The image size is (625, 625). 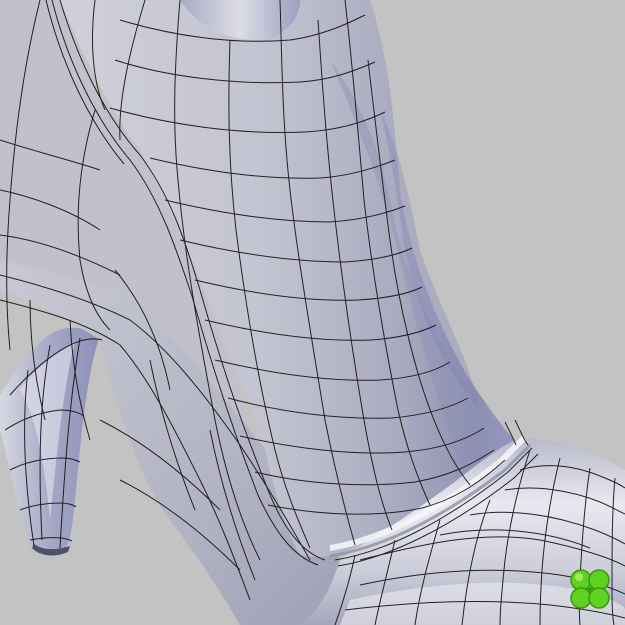 I want to click on clover-logo, so click(x=590, y=589).